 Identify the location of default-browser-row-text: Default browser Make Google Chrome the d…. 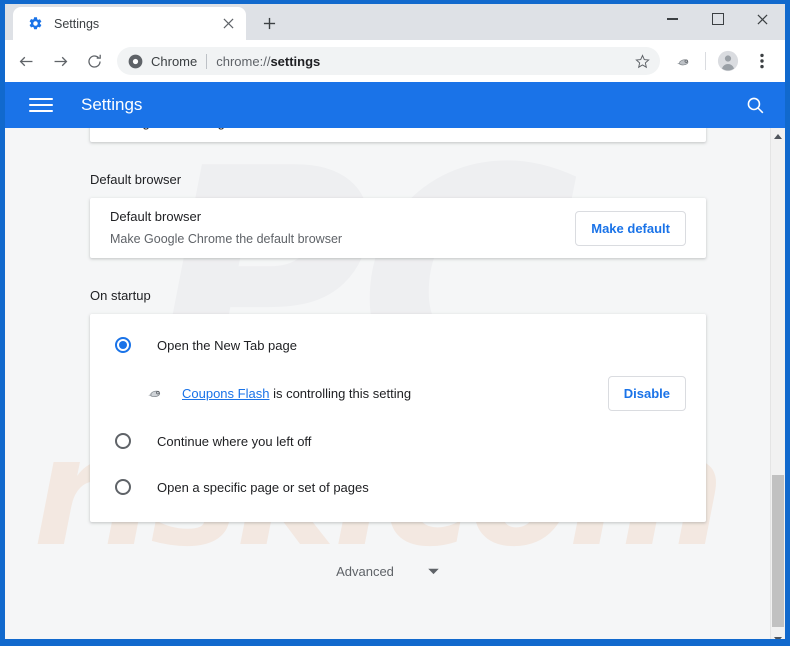
(342, 228).